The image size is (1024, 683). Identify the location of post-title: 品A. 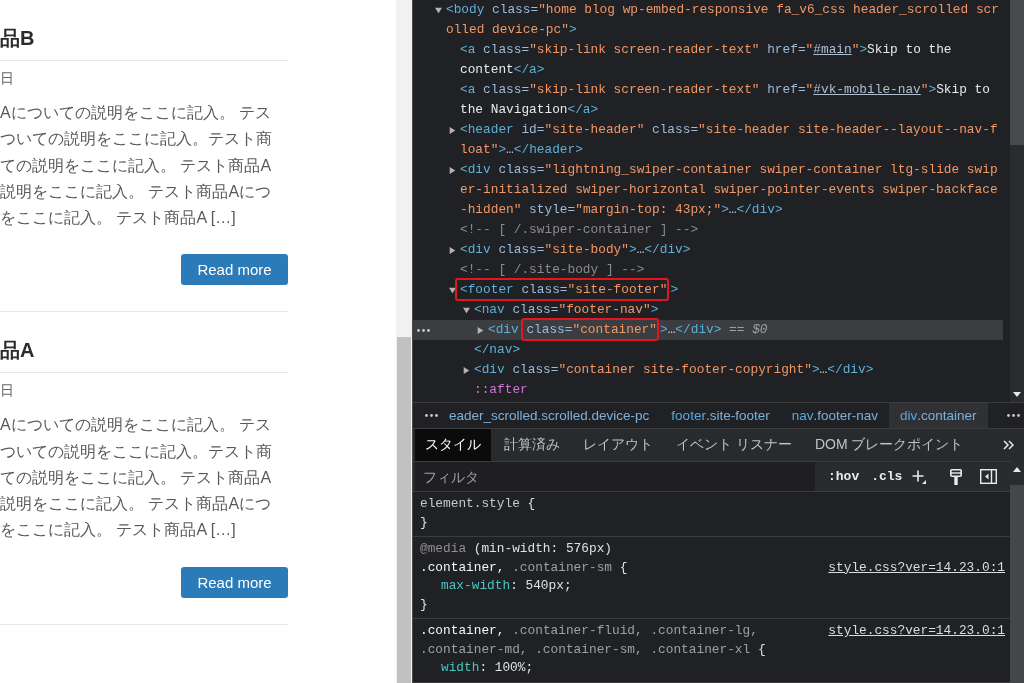
(17, 350).